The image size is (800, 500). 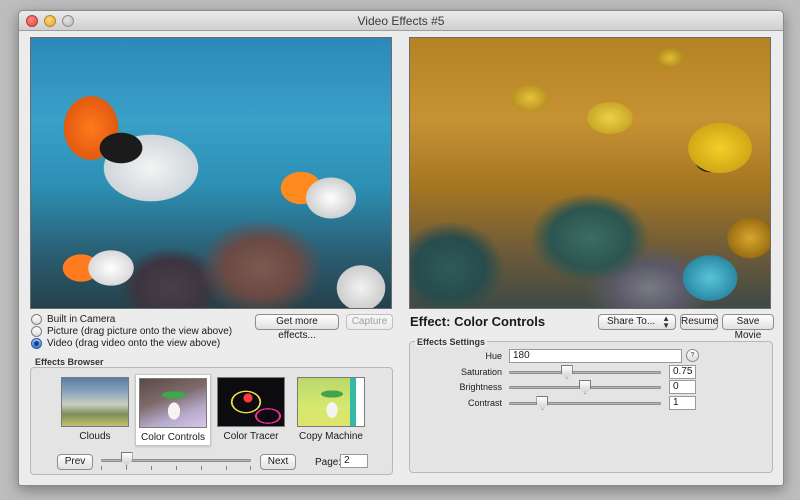 What do you see at coordinates (682, 387) in the screenshot?
I see `brightness-field: 0` at bounding box center [682, 387].